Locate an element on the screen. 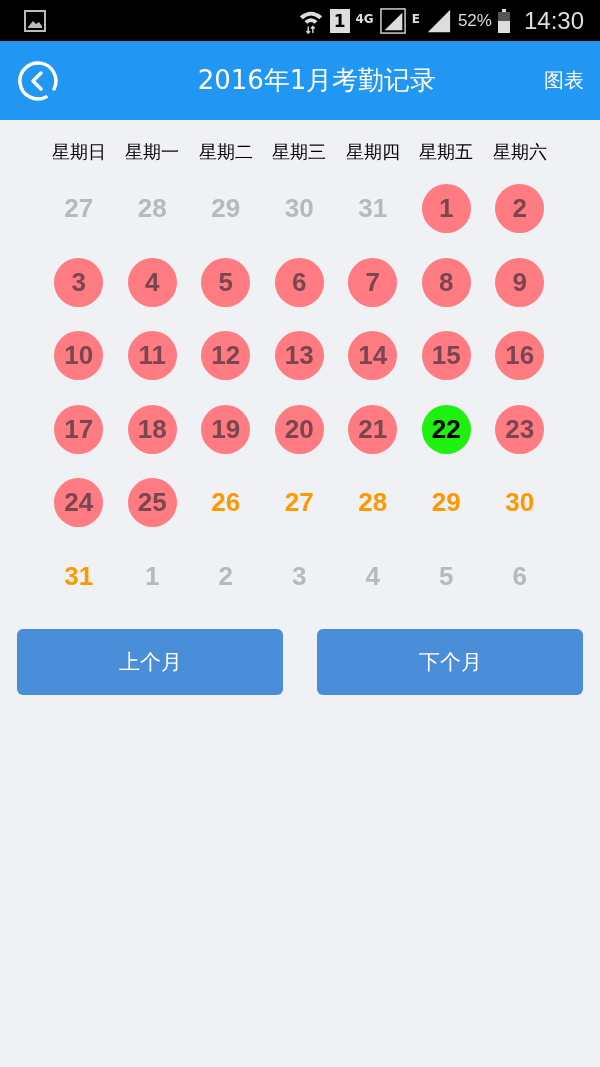  battery-level: 52% is located at coordinates (474, 20).